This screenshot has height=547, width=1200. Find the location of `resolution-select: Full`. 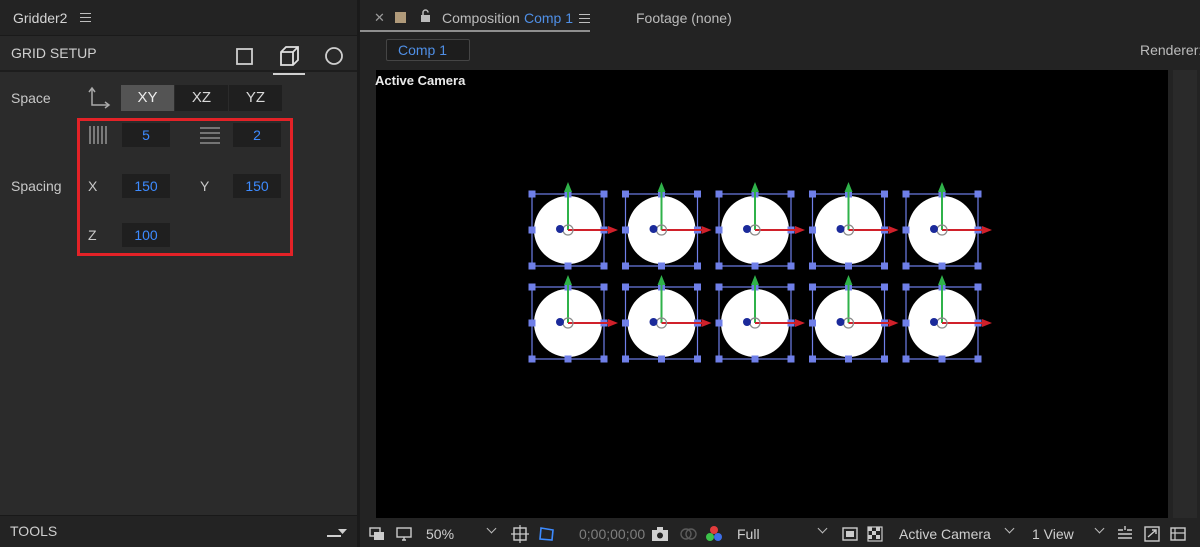

resolution-select: Full is located at coordinates (748, 534).